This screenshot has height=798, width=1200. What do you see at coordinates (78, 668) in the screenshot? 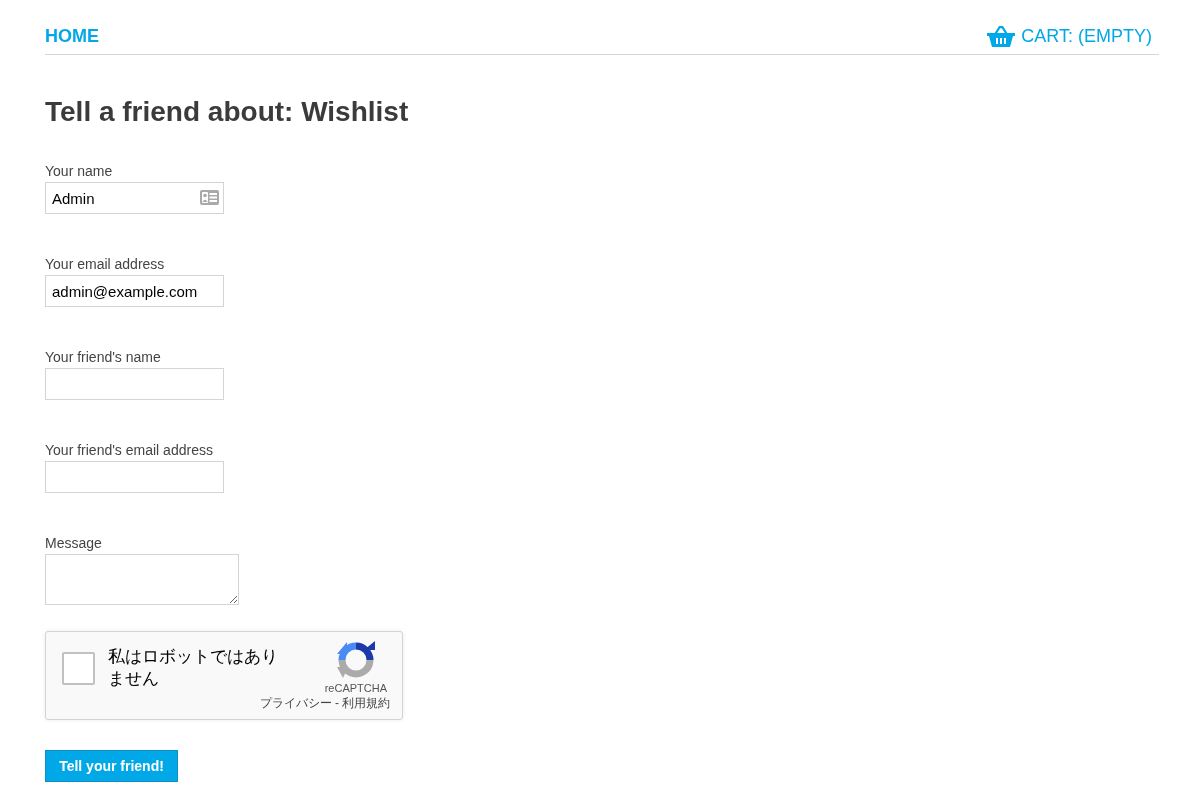
I see `captcha-checkbox` at bounding box center [78, 668].